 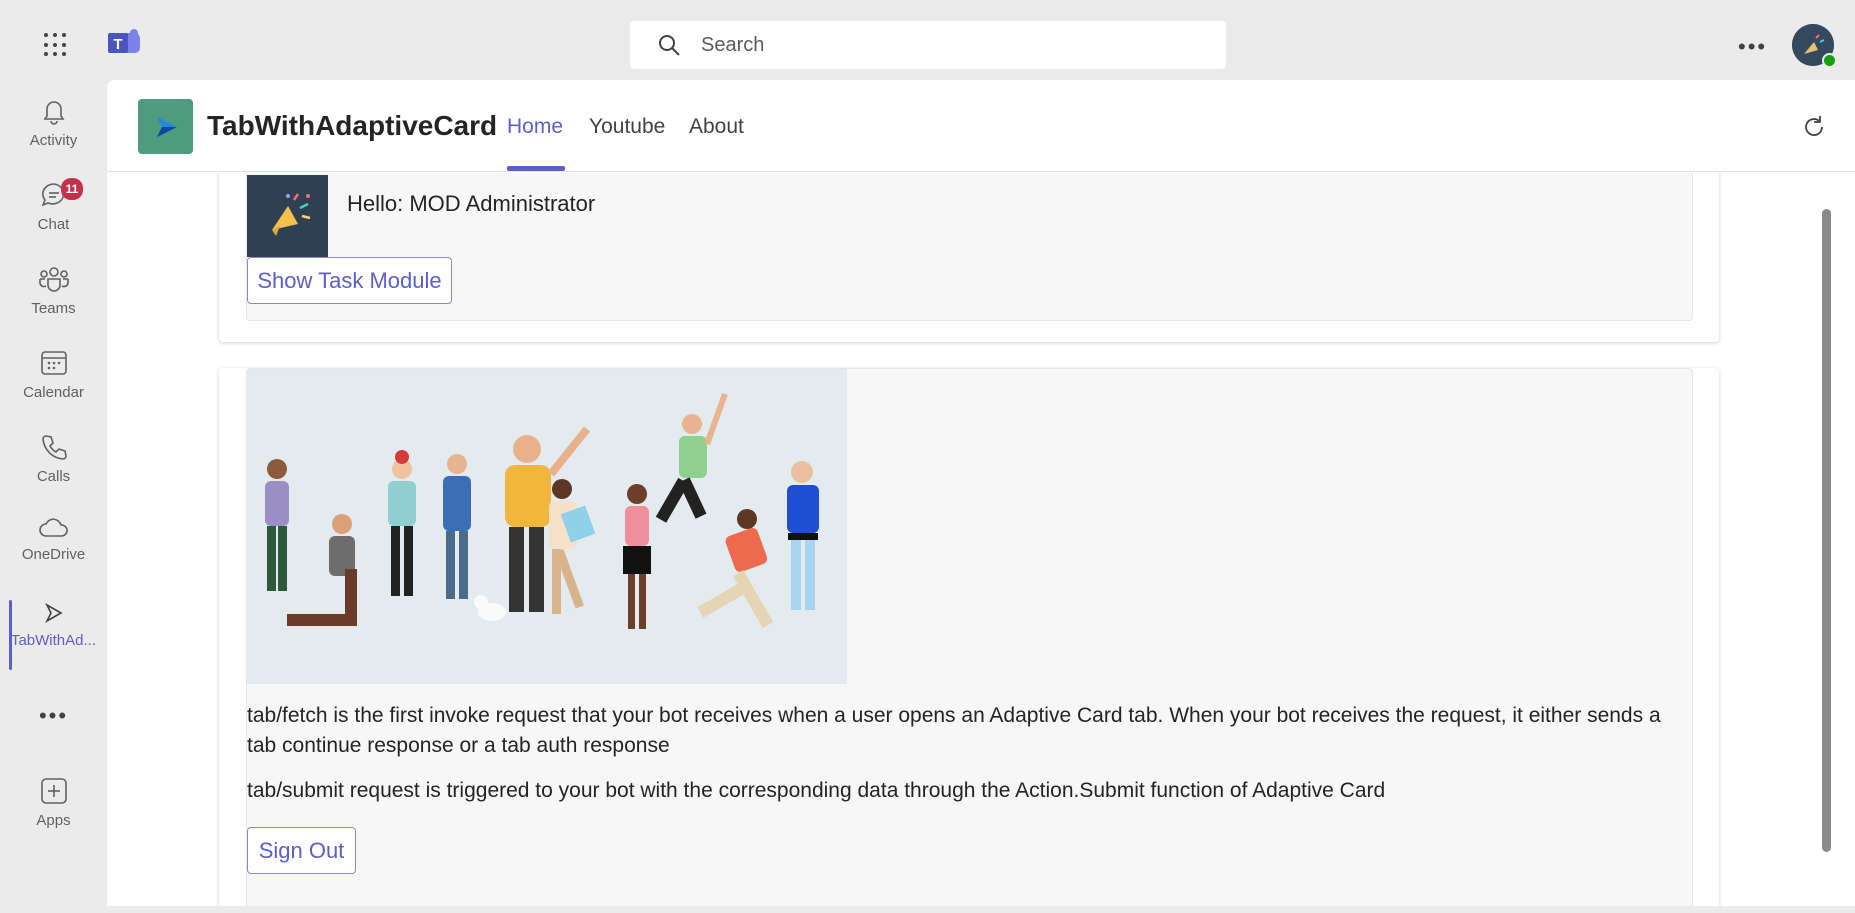 I want to click on sign-out-button: Sign Out, so click(x=301, y=850).